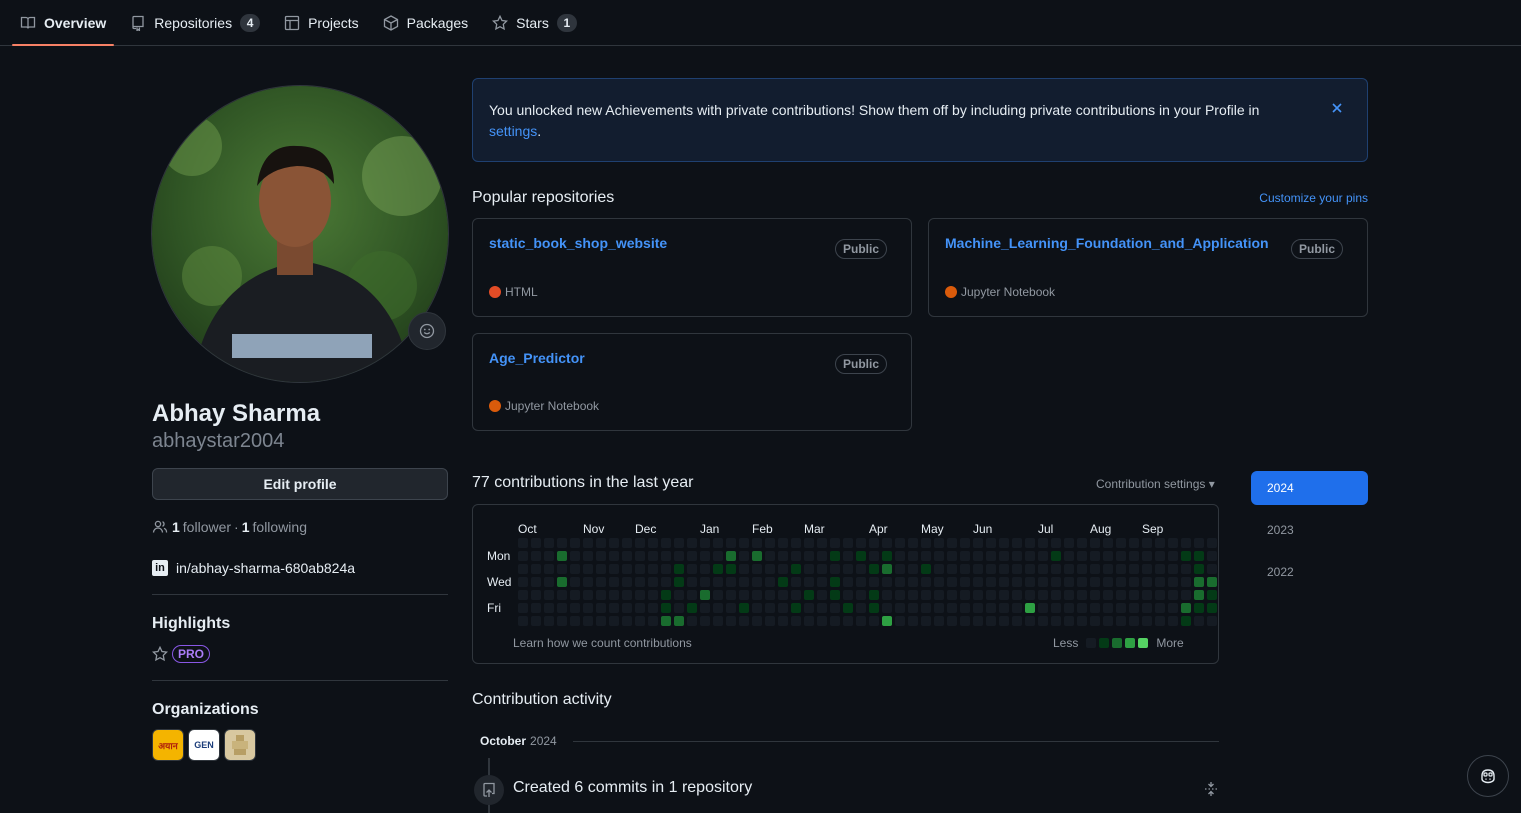 This screenshot has height=813, width=1521. What do you see at coordinates (1309, 530) in the screenshot?
I see `year-button-2023: 2023` at bounding box center [1309, 530].